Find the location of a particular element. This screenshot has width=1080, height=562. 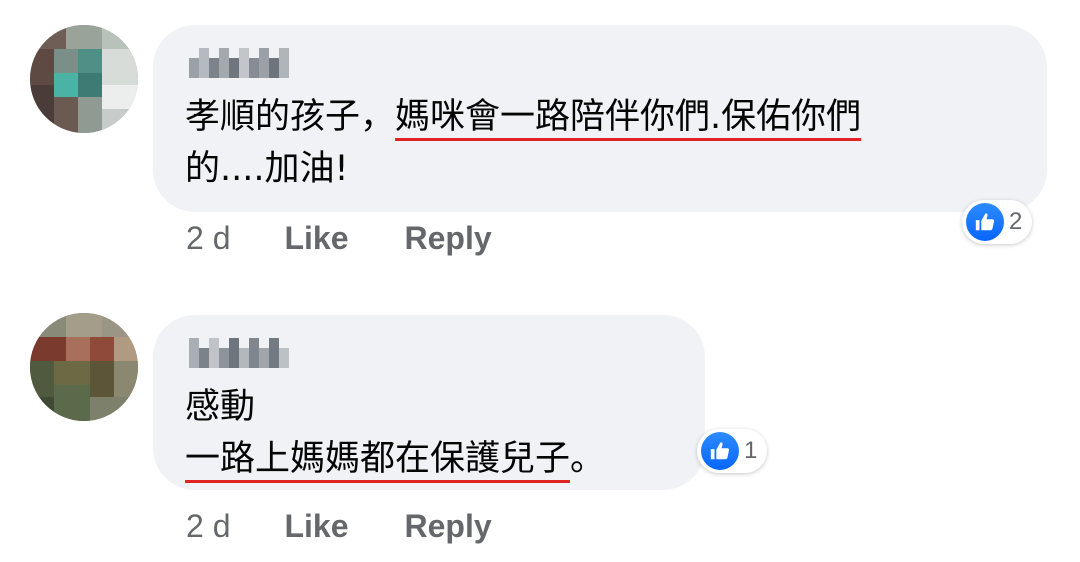

comment-text: 孝順的孩子，媽咪會一路陪伴你們.保佑你們 的....加油! is located at coordinates (523, 143).